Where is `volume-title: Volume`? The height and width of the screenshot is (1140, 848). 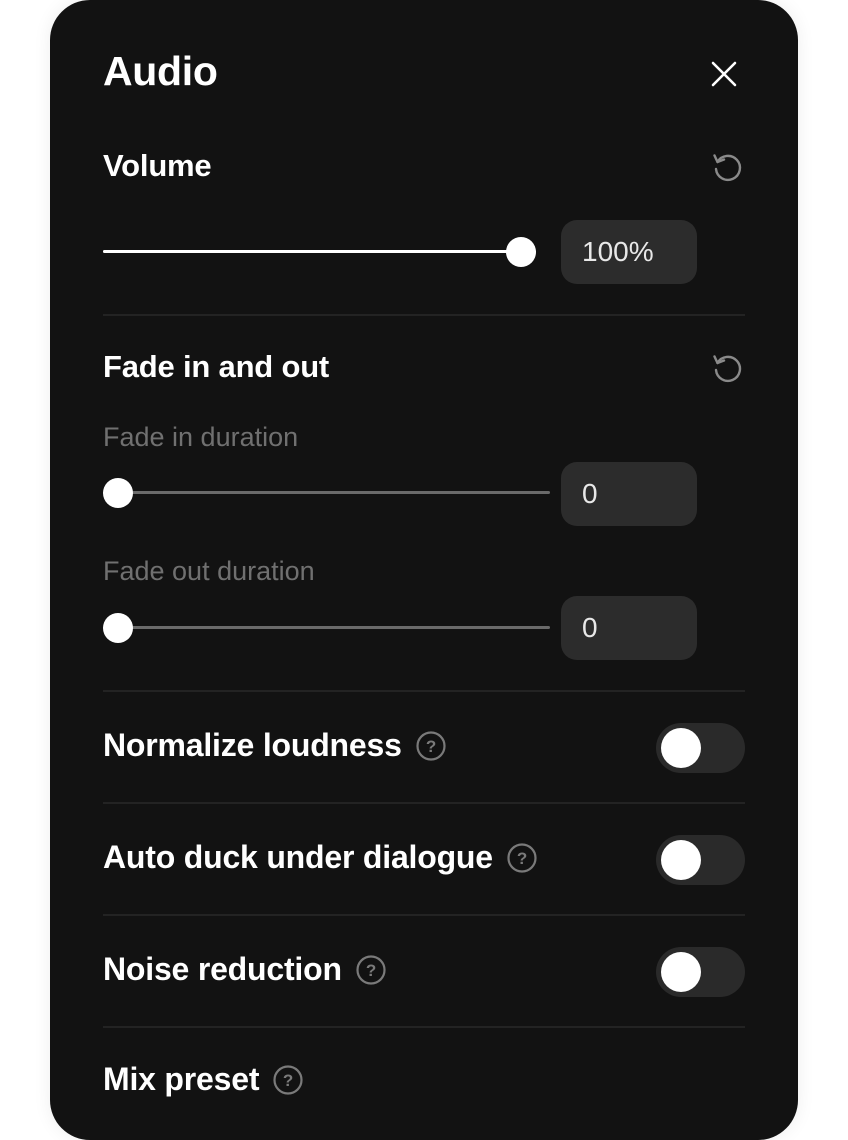
volume-title: Volume is located at coordinates (157, 165).